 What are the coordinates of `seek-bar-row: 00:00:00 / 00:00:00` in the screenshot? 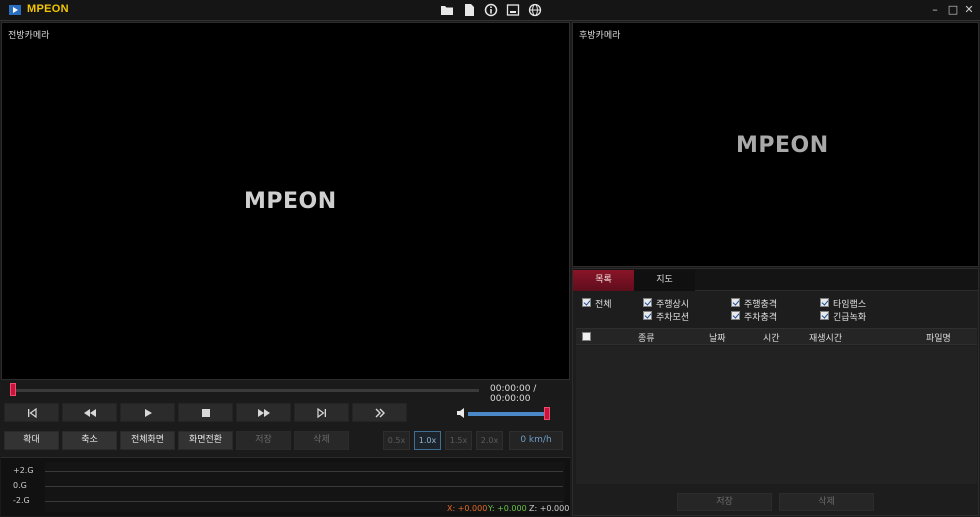 It's located at (285, 392).